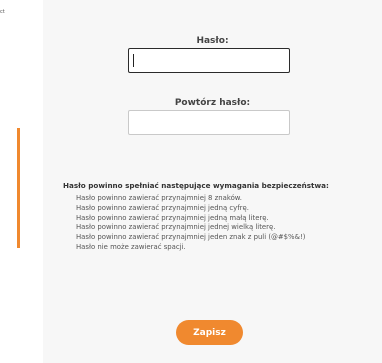 This screenshot has width=382, height=363. Describe the element at coordinates (131, 246) in the screenshot. I see `requirement-item: Hasło nie może zawierać spacji.` at that location.